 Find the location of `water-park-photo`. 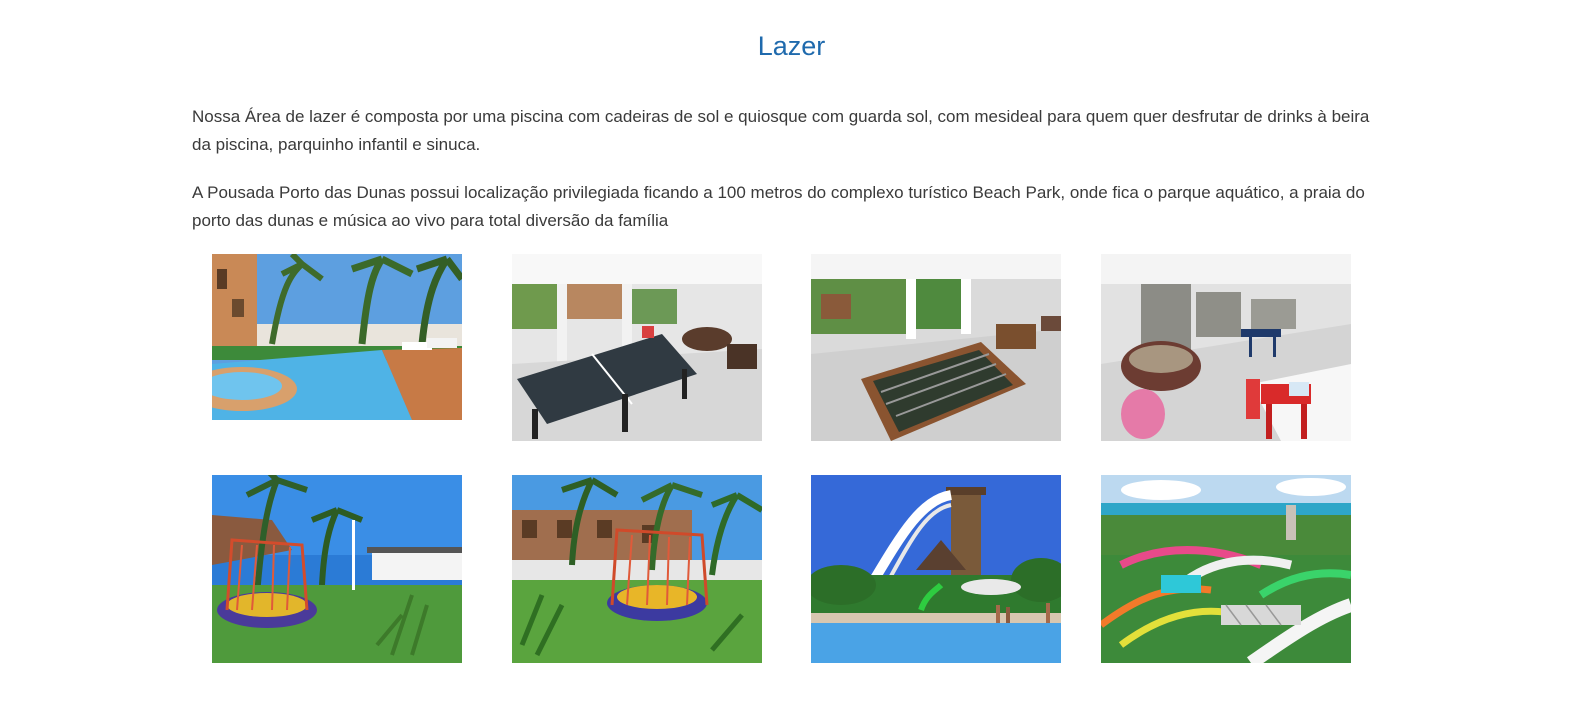

water-park-photo is located at coordinates (1226, 569).